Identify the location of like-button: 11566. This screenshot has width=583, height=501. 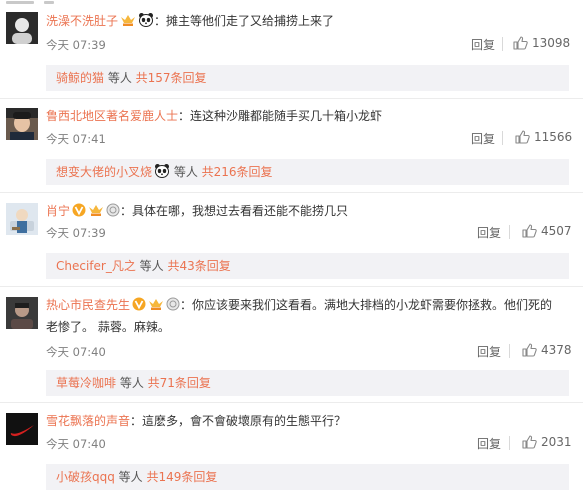
(543, 137).